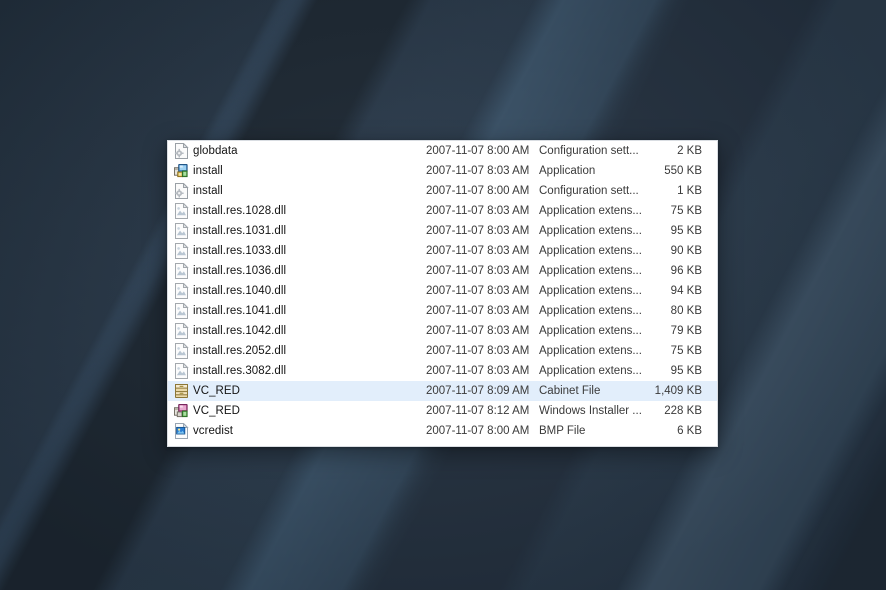 The width and height of the screenshot is (886, 590). What do you see at coordinates (686, 311) in the screenshot?
I see `file-size: 80 KB` at bounding box center [686, 311].